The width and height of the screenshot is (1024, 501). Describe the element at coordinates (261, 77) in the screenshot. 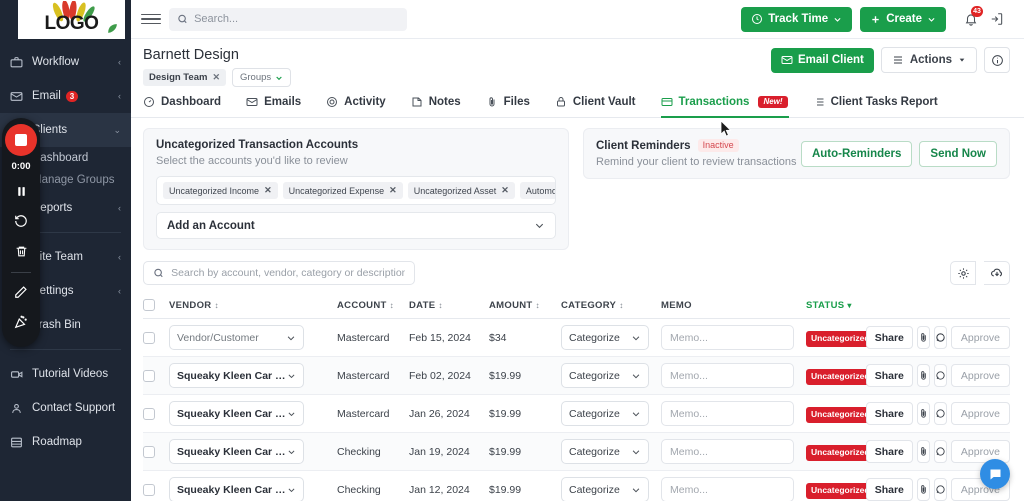

I see `groups-dropdown: Groups` at that location.